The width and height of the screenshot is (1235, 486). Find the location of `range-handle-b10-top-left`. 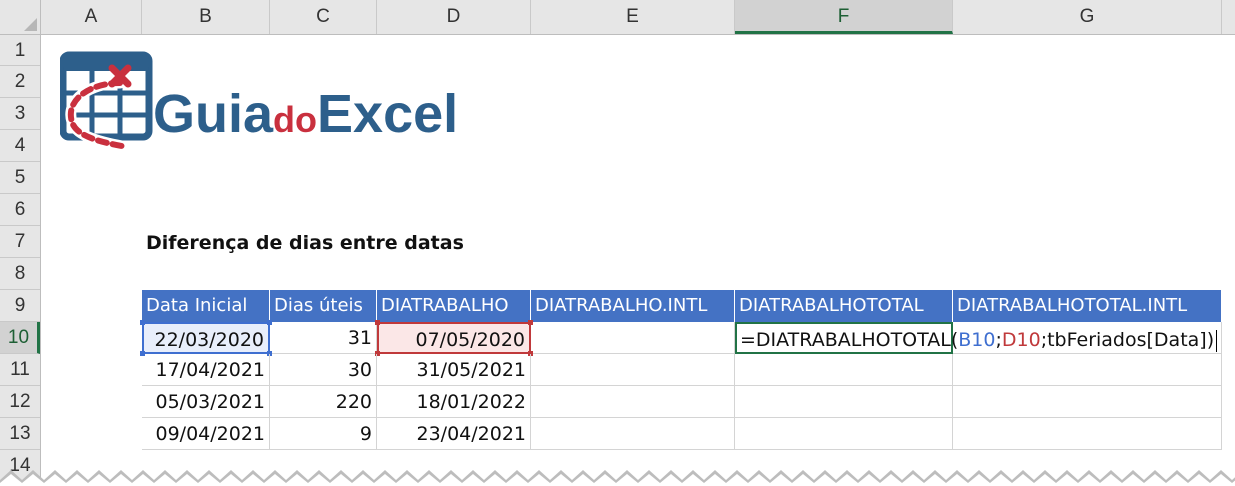

range-handle-b10-top-left is located at coordinates (142, 322).